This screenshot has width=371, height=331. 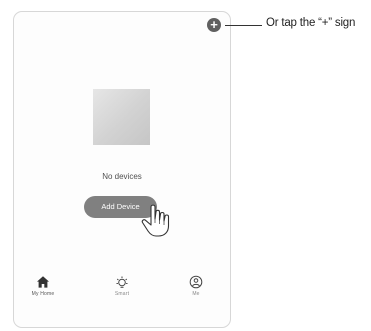 What do you see at coordinates (121, 117) in the screenshot?
I see `empty-state-image` at bounding box center [121, 117].